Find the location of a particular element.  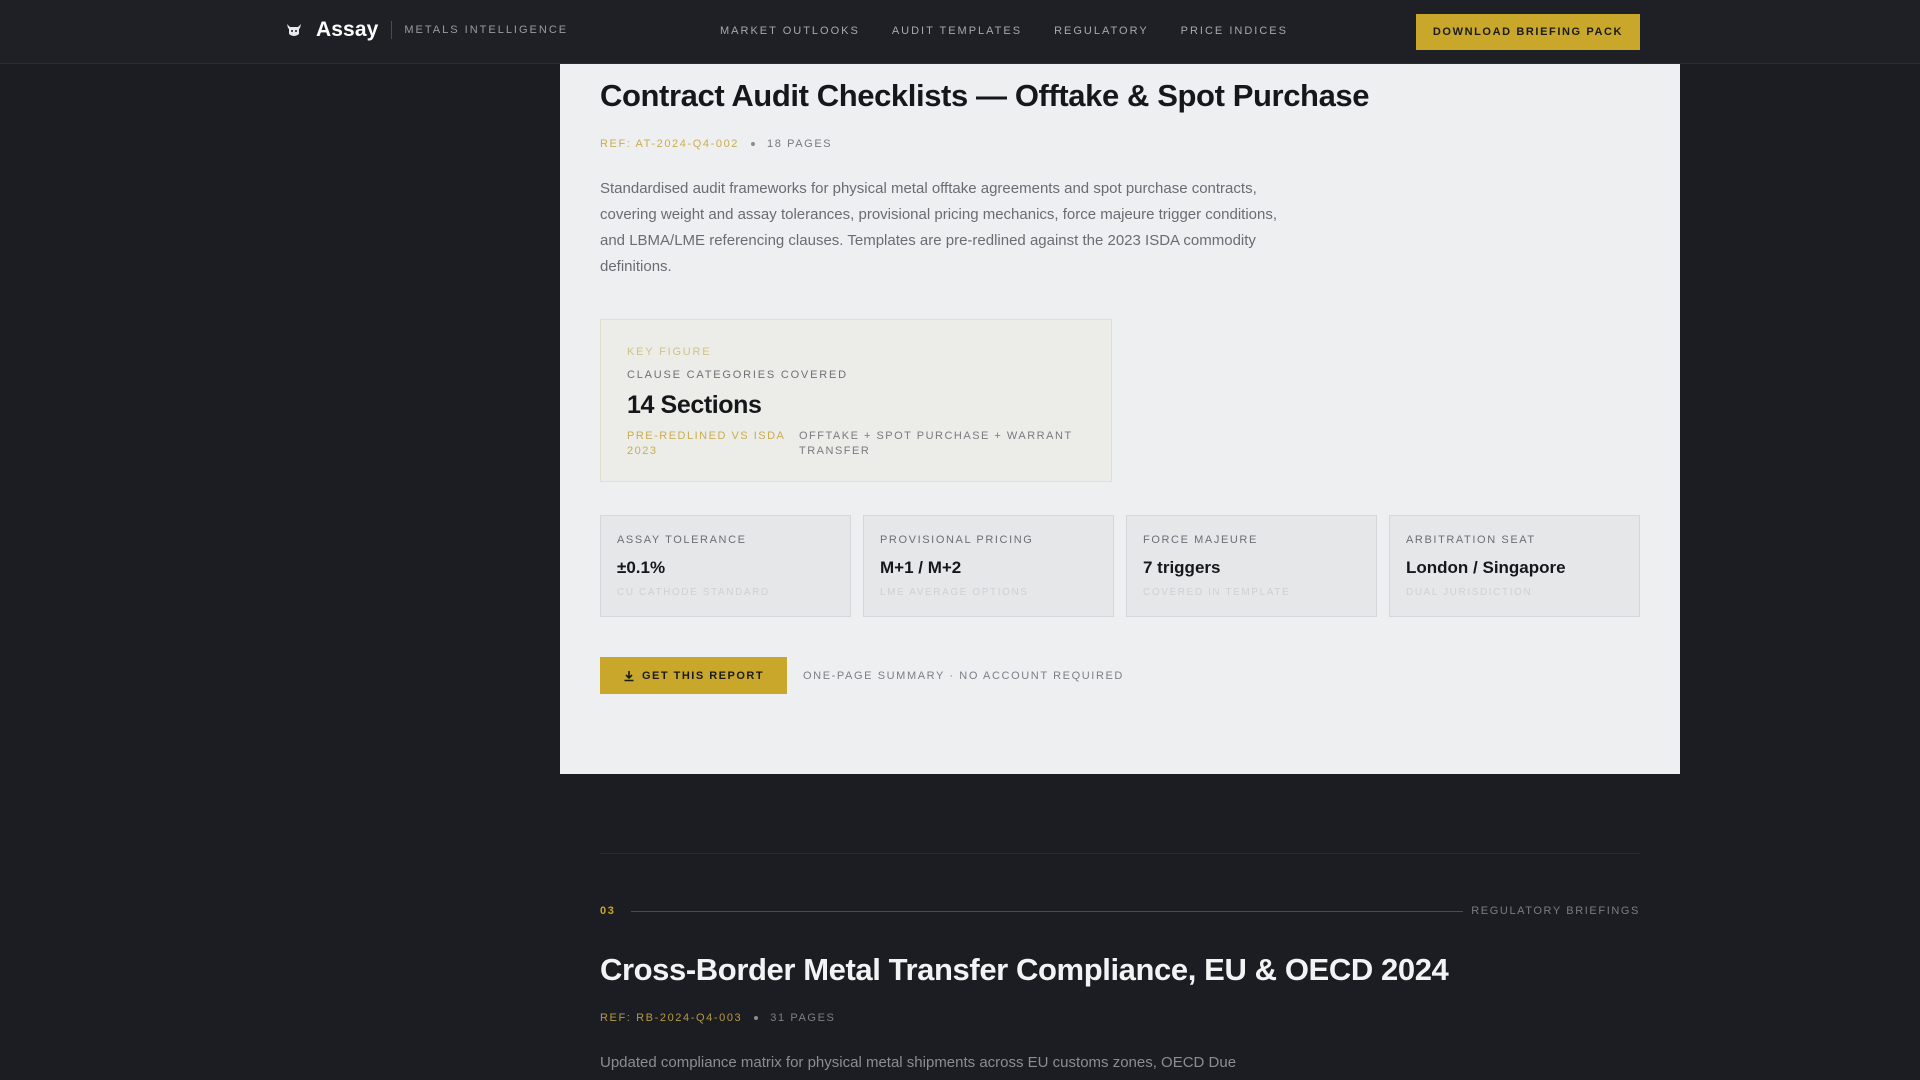

stat-note: COVERED IN TEMPLATE is located at coordinates (1217, 592).